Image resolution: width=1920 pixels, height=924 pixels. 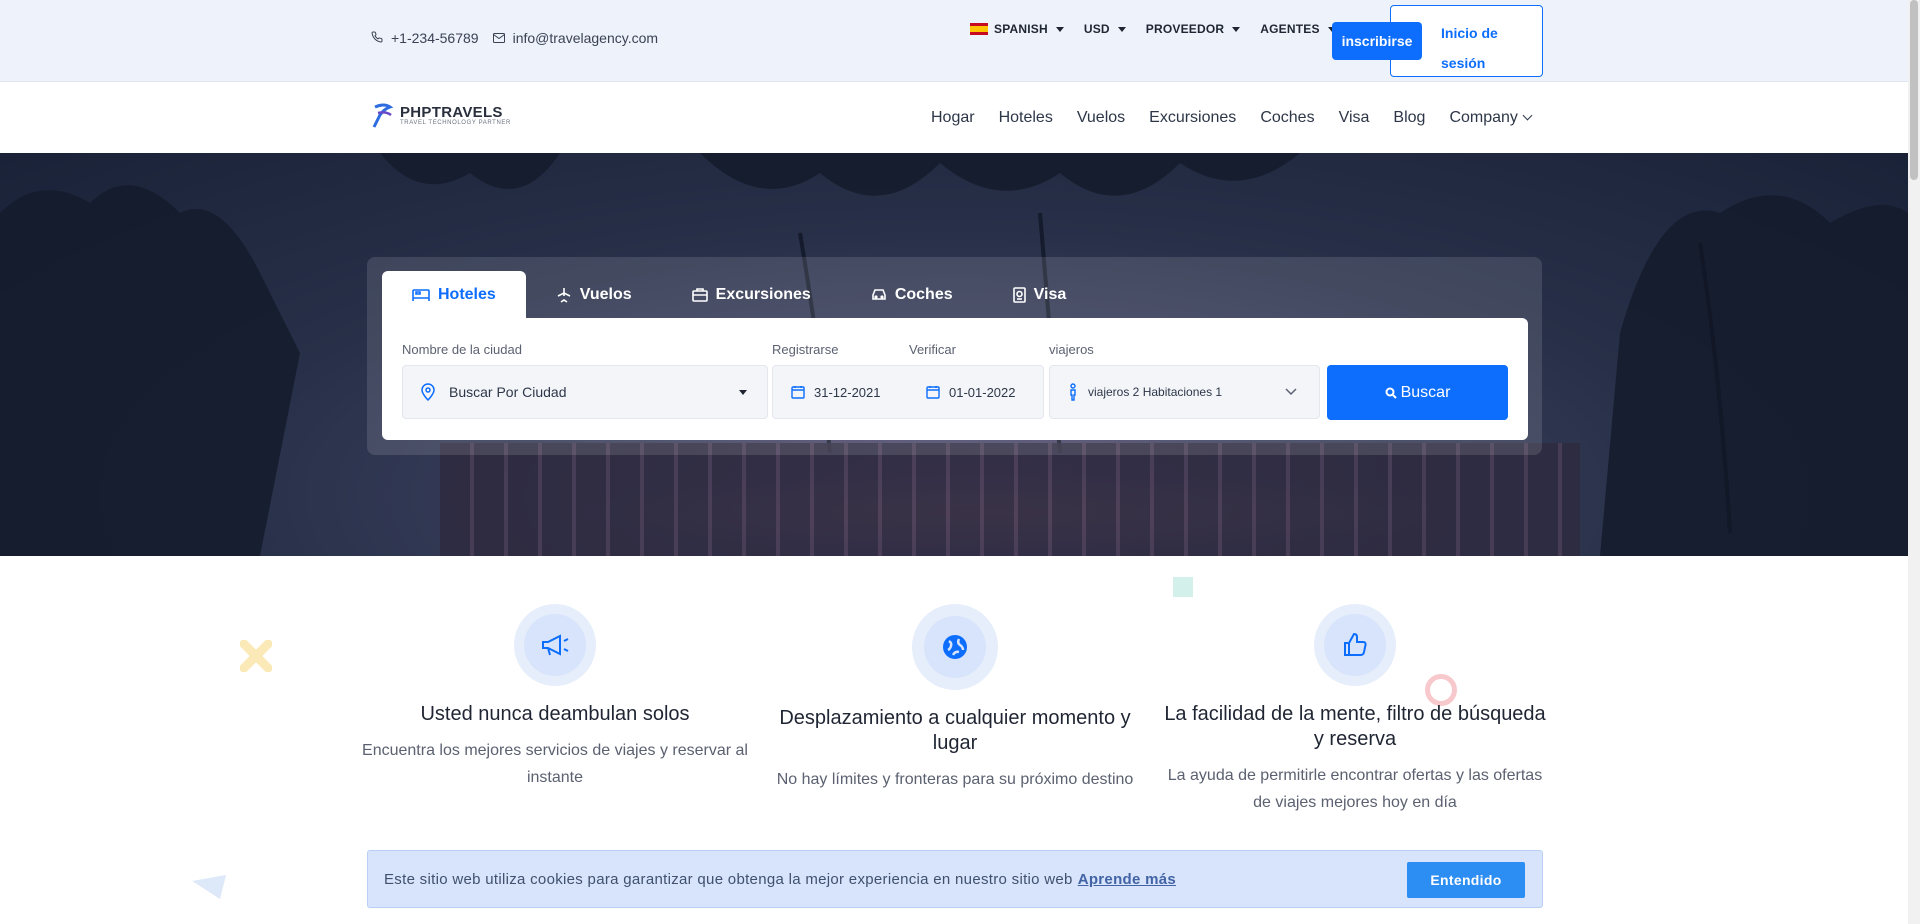 I want to click on tab-visa: Visa, so click(x=1040, y=294).